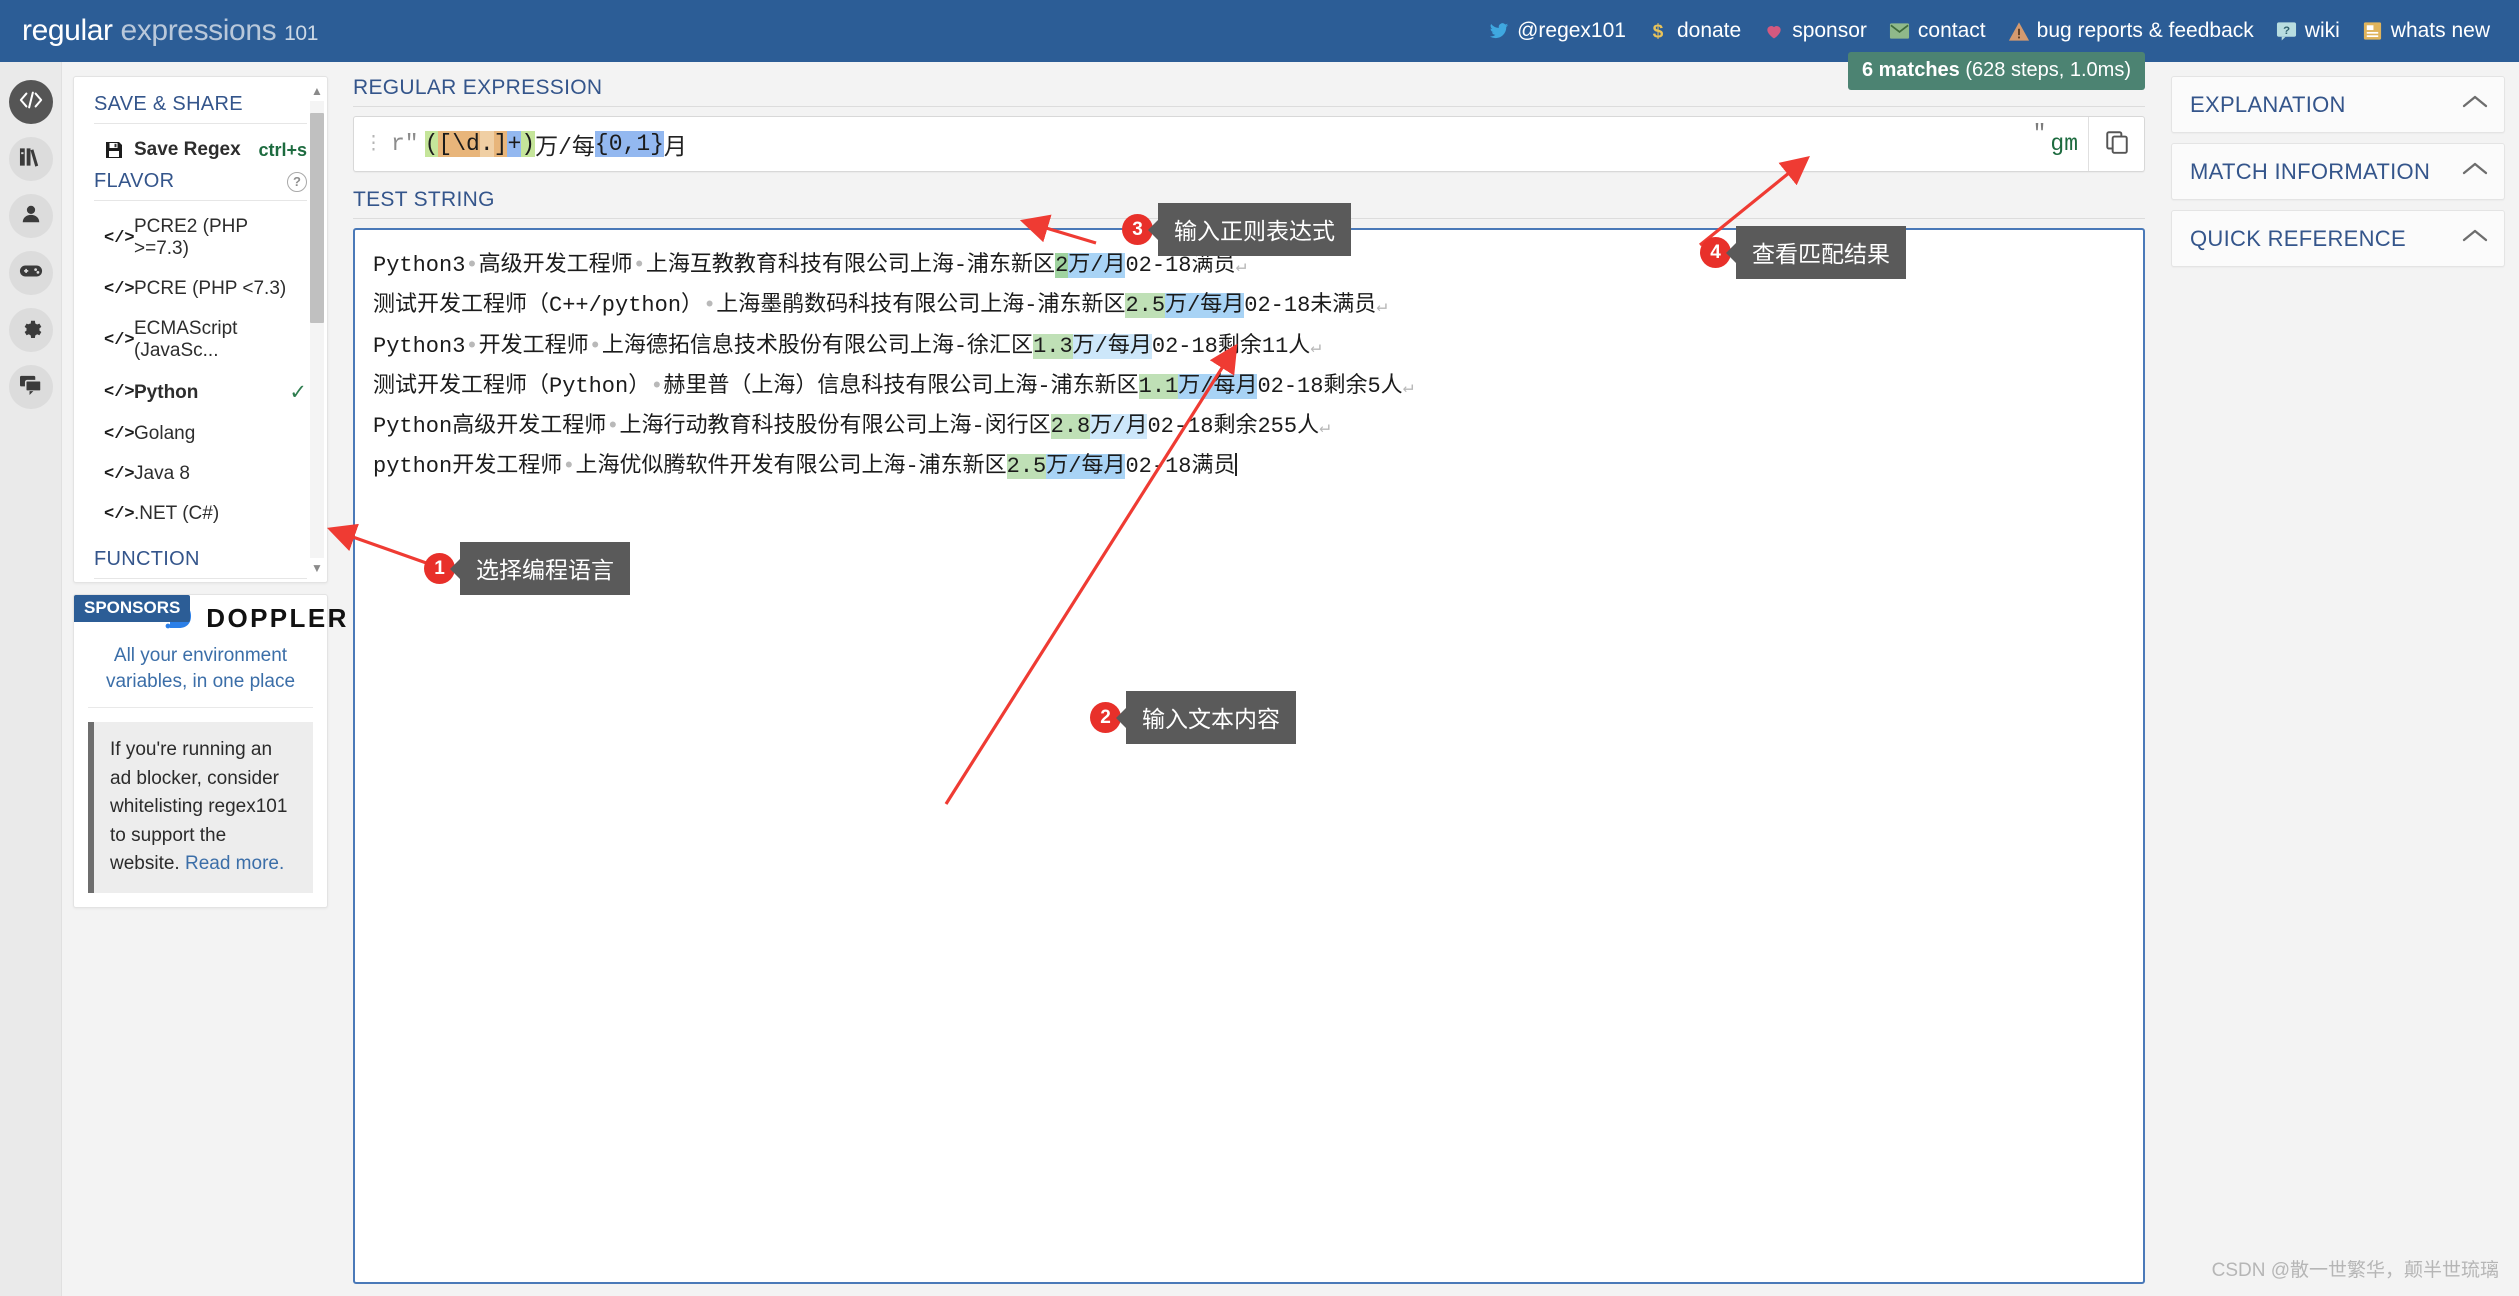  I want to click on regex-flags-area: " gm, so click(2060, 144).